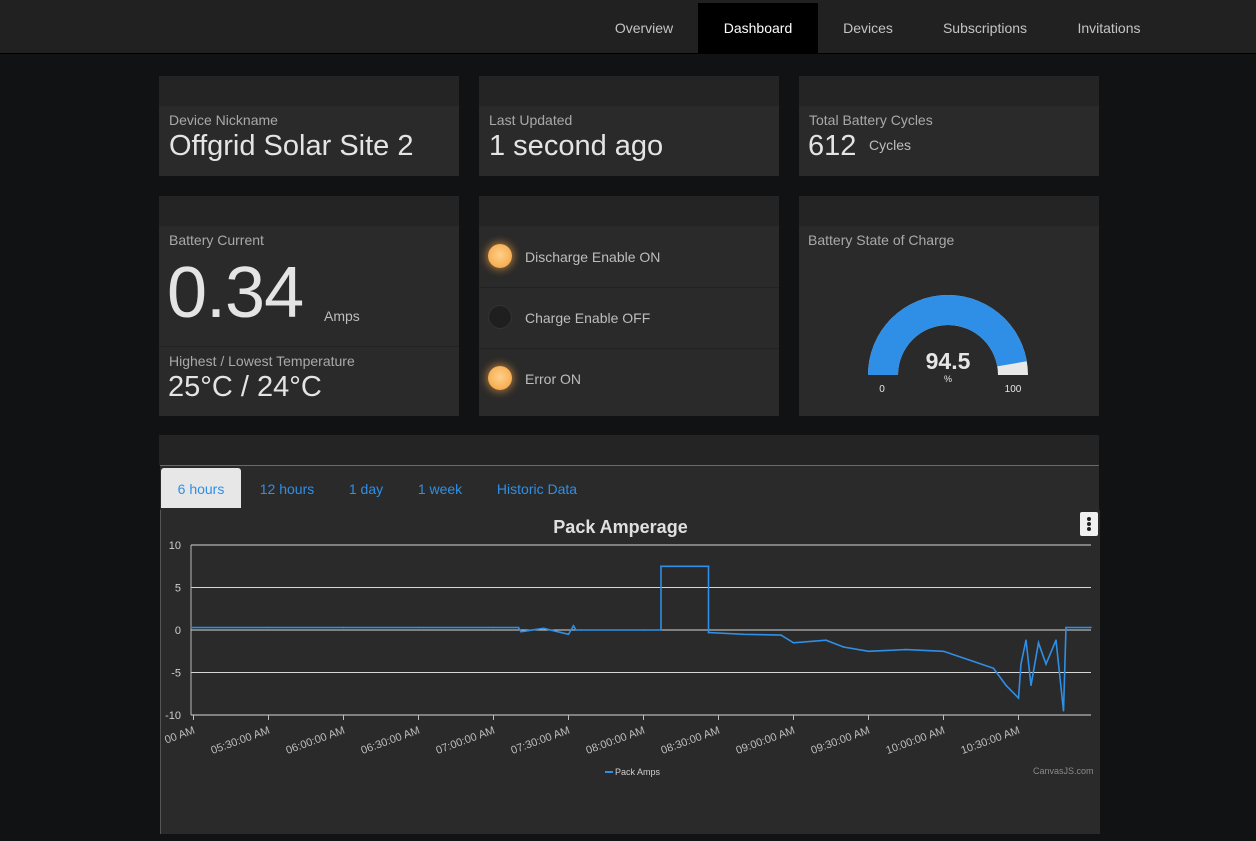 Image resolution: width=1256 pixels, height=841 pixels. I want to click on x-tick-label: 06:00:00 AM, so click(315, 741).